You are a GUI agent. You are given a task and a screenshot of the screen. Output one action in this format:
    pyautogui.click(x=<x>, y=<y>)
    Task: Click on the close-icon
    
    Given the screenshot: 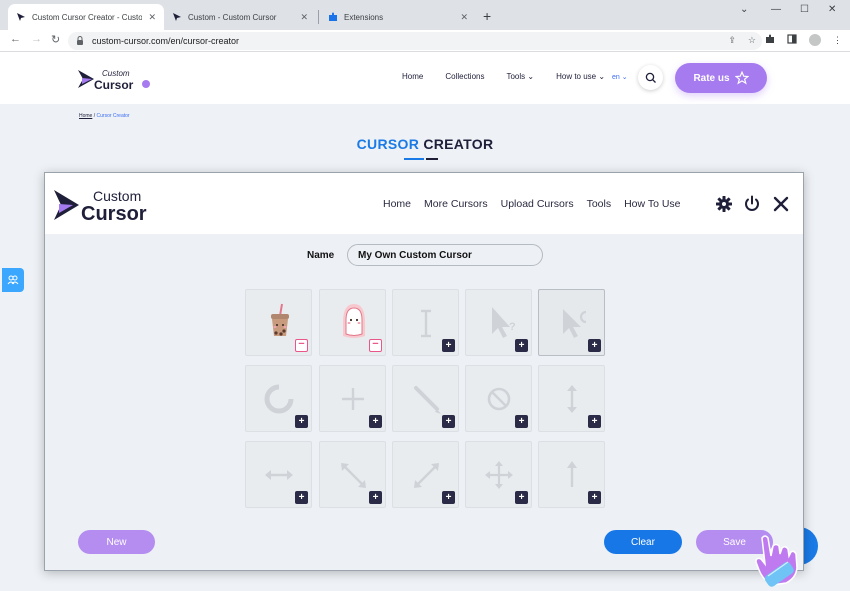 What is the action you would take?
    pyautogui.click(x=781, y=204)
    